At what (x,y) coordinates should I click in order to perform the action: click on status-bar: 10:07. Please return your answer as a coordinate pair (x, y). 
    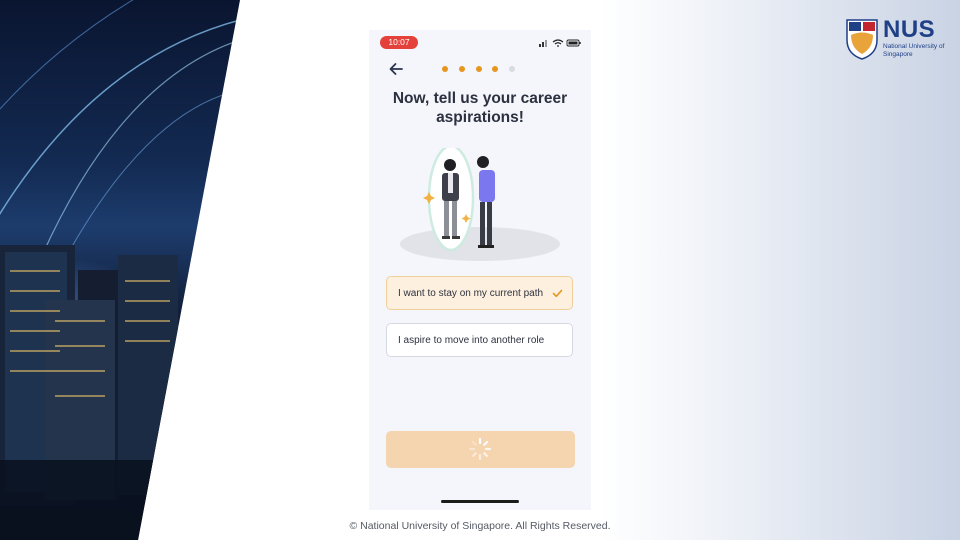
    Looking at the image, I should click on (480, 42).